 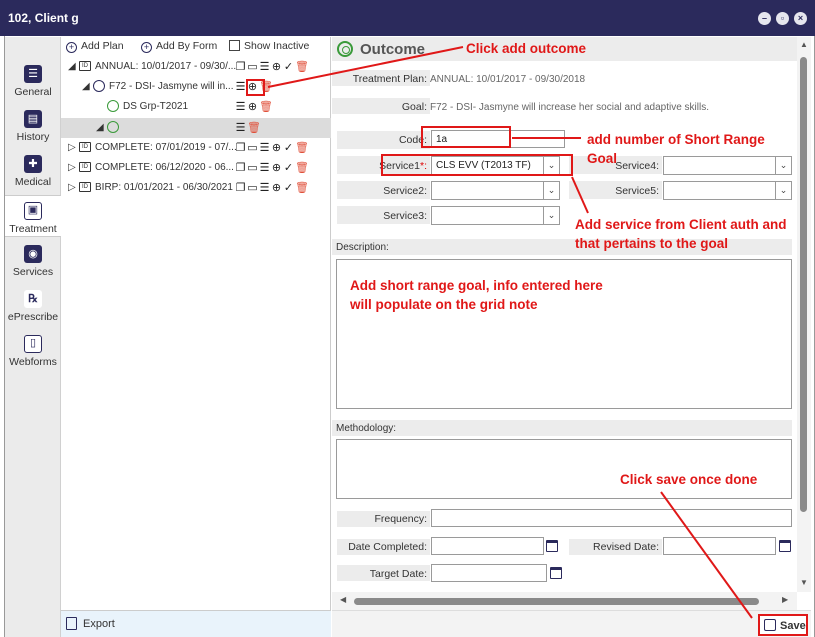 What do you see at coordinates (487, 546) in the screenshot?
I see `date-completed-input` at bounding box center [487, 546].